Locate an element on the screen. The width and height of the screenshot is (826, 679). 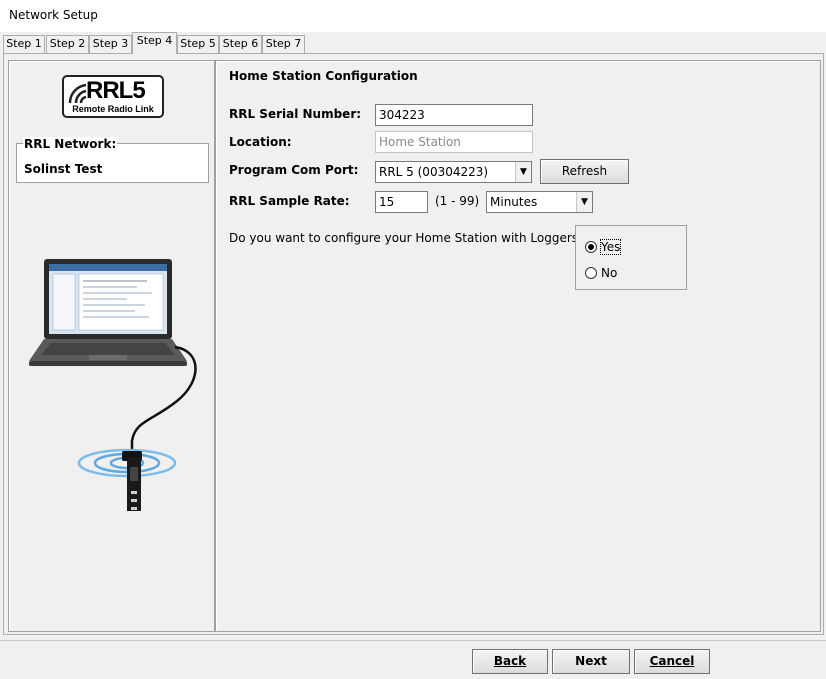
radio-no-label: No is located at coordinates (609, 273).